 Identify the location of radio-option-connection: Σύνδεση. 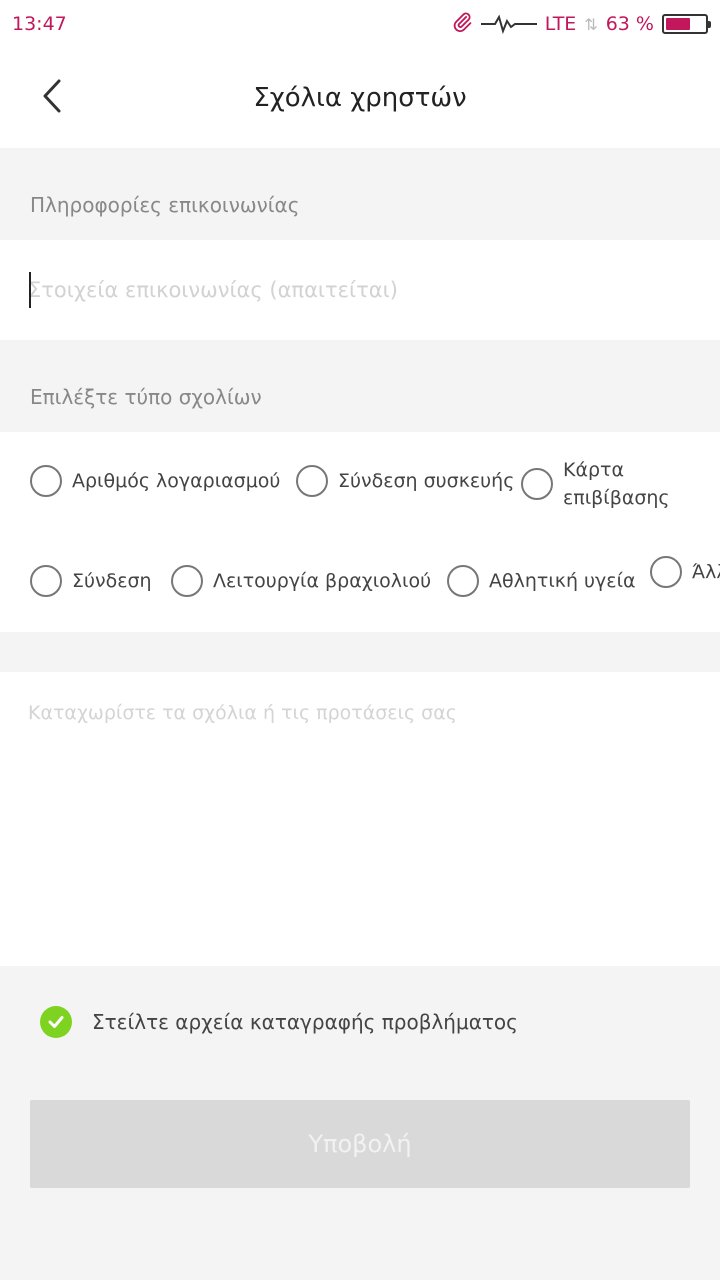
(91, 581).